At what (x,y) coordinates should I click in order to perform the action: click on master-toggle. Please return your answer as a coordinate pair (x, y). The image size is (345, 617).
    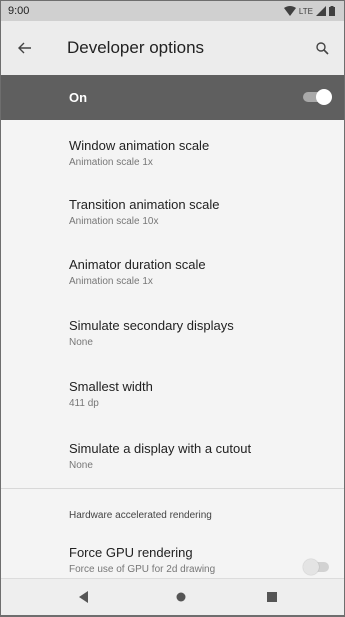
    Looking at the image, I should click on (317, 97).